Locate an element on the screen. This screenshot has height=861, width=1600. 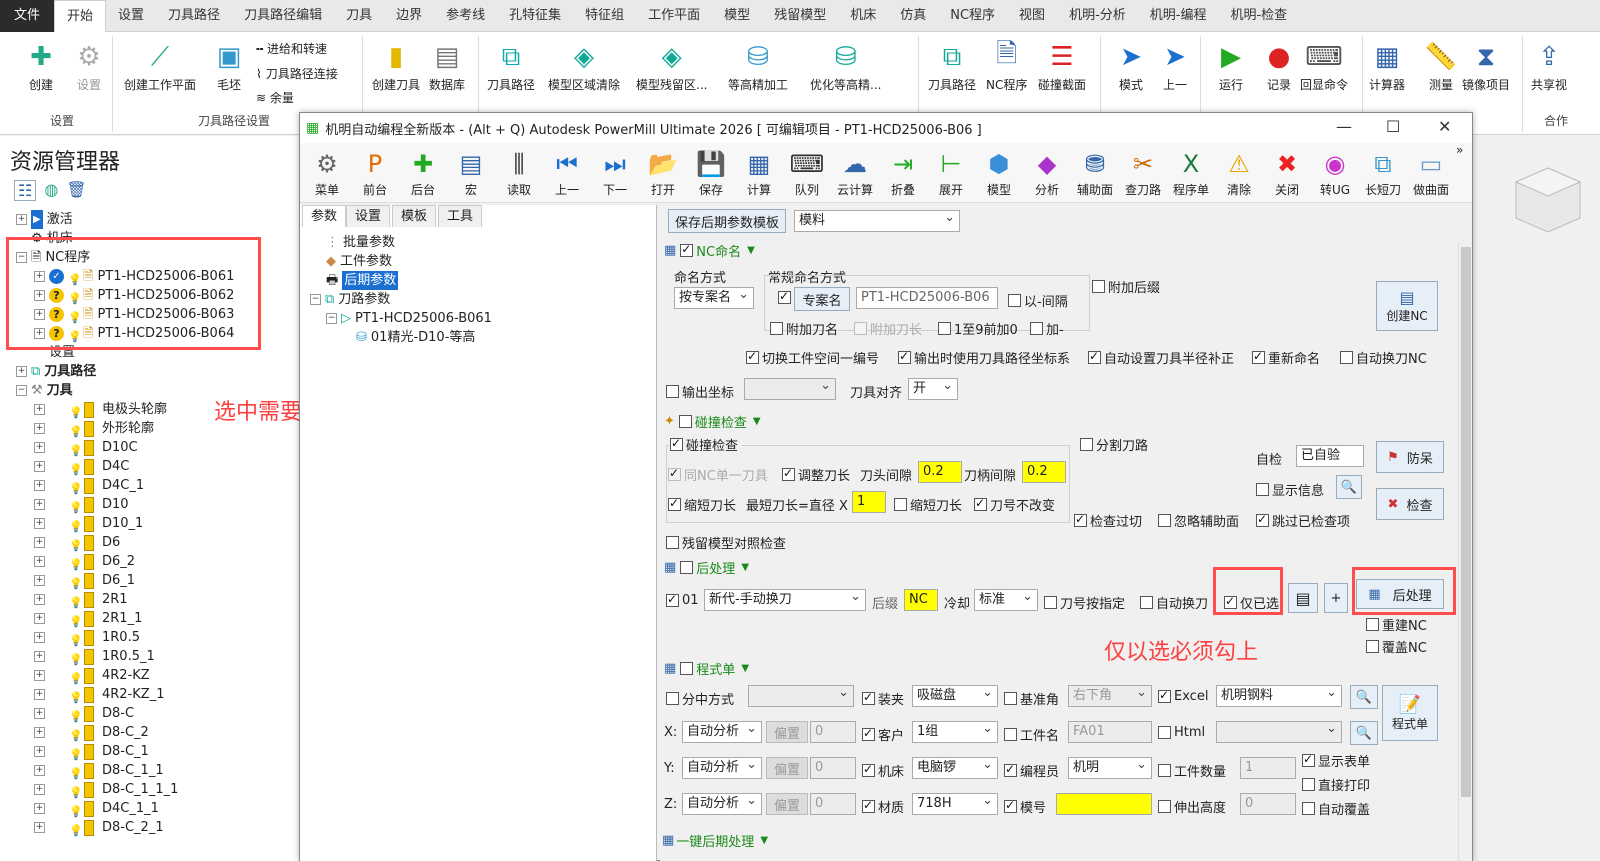
toolbar-btn-12: ⇥ 折叠 is located at coordinates (903, 172).